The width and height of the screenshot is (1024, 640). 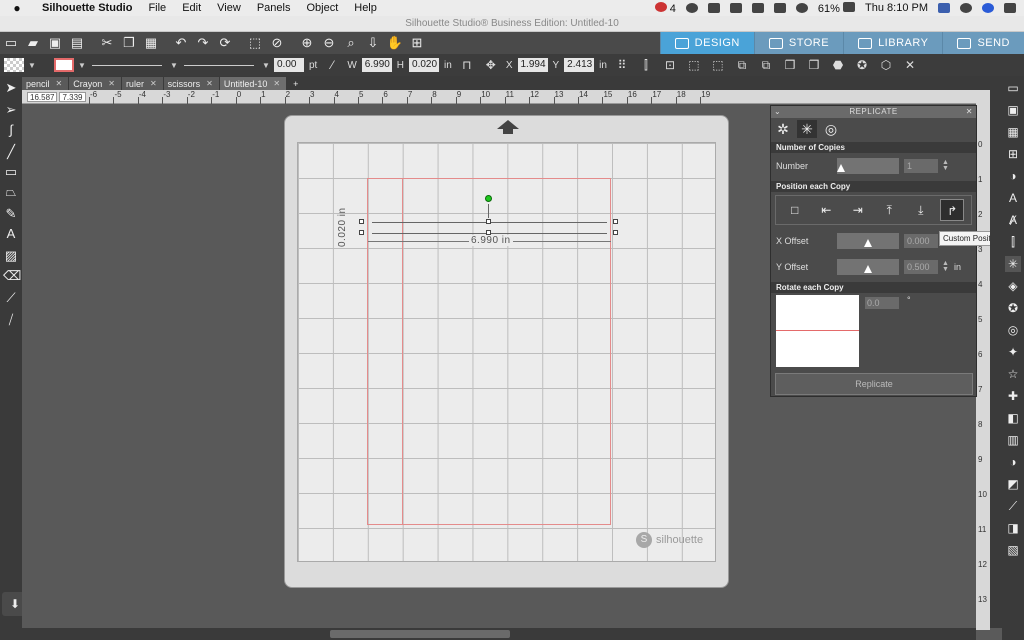 What do you see at coordinates (694, 65) in the screenshot?
I see `group-icon: ⬚` at bounding box center [694, 65].